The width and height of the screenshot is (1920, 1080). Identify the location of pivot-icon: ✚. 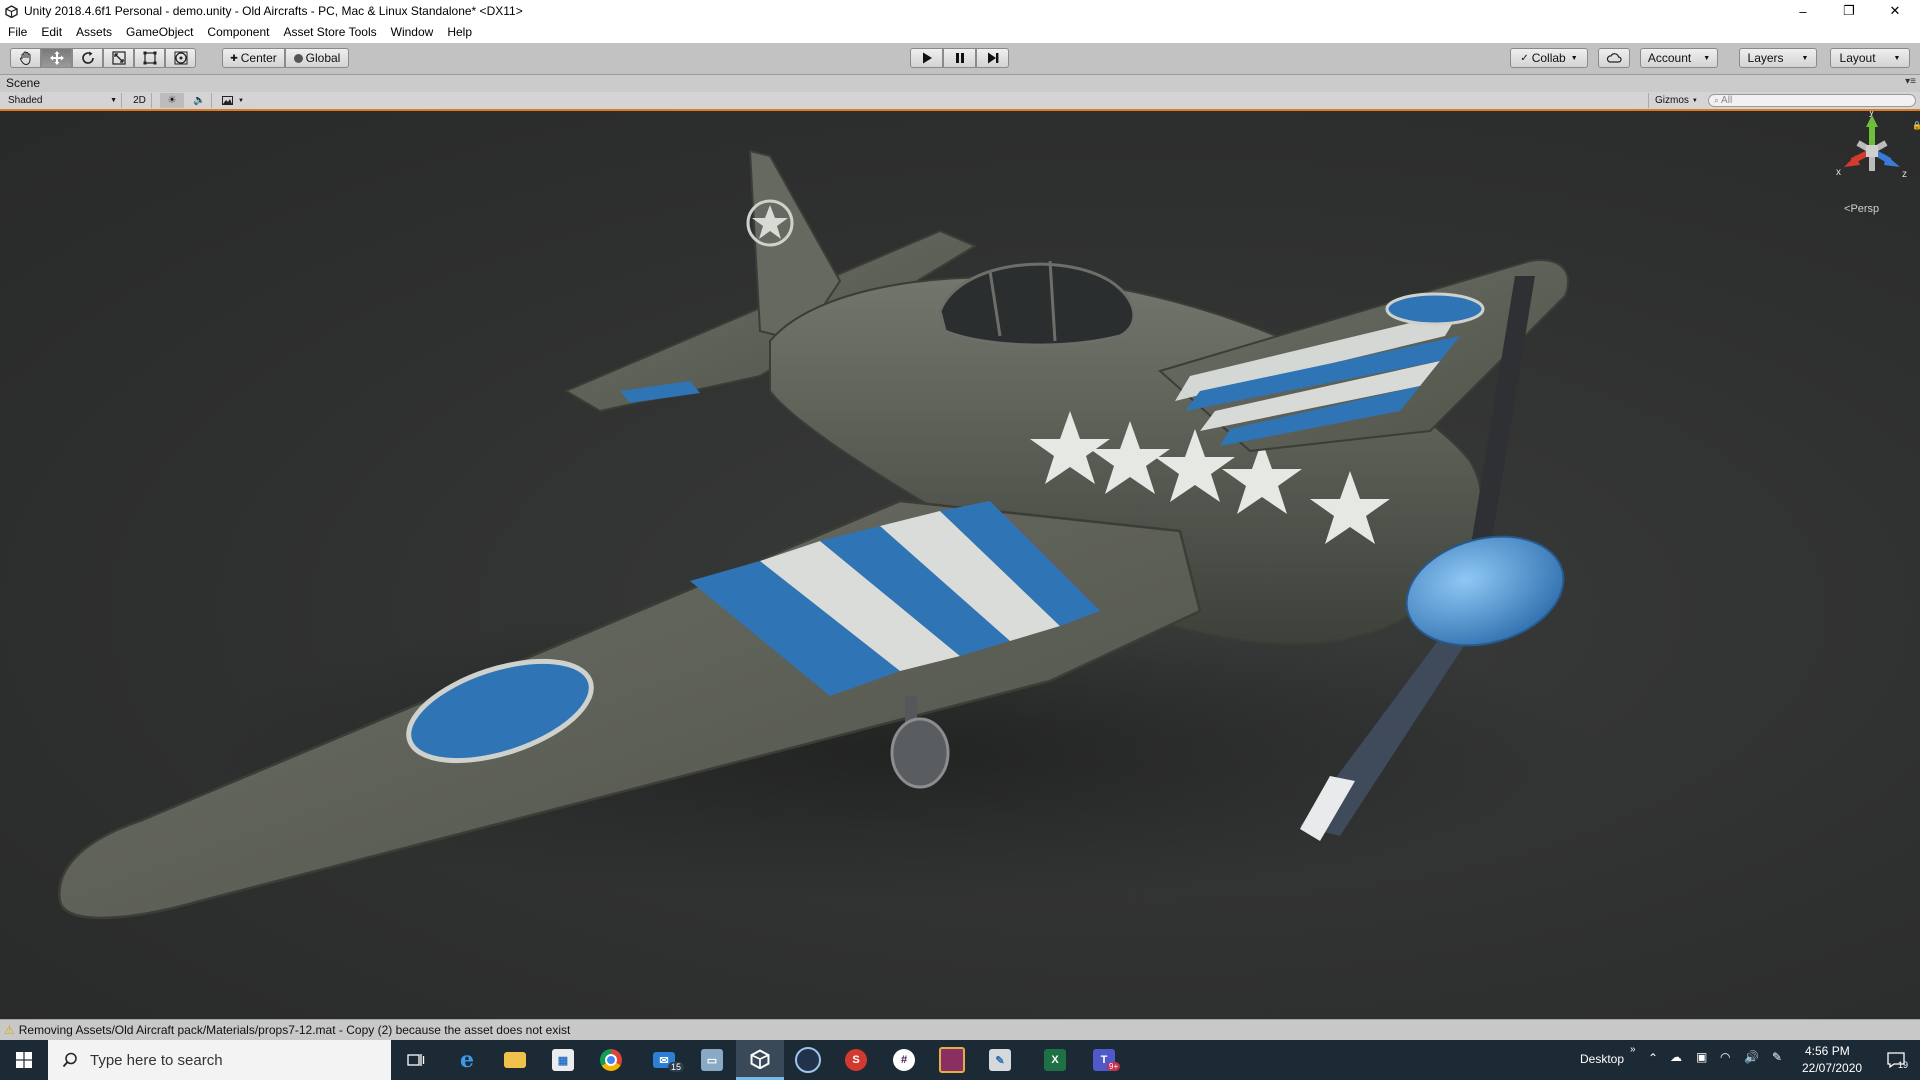
(234, 57).